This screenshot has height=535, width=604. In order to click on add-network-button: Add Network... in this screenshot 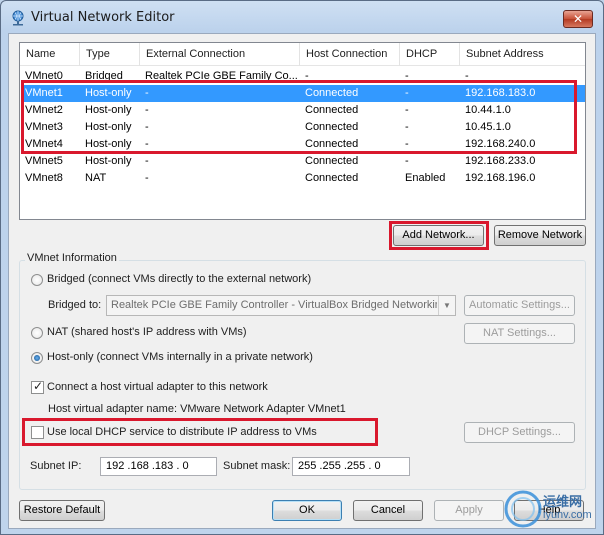, I will do `click(438, 235)`.